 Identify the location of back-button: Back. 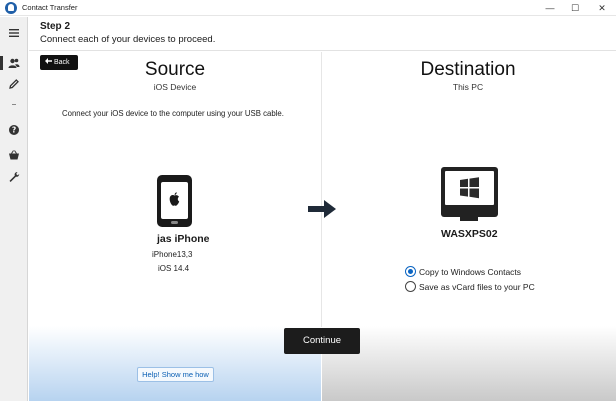
(59, 62).